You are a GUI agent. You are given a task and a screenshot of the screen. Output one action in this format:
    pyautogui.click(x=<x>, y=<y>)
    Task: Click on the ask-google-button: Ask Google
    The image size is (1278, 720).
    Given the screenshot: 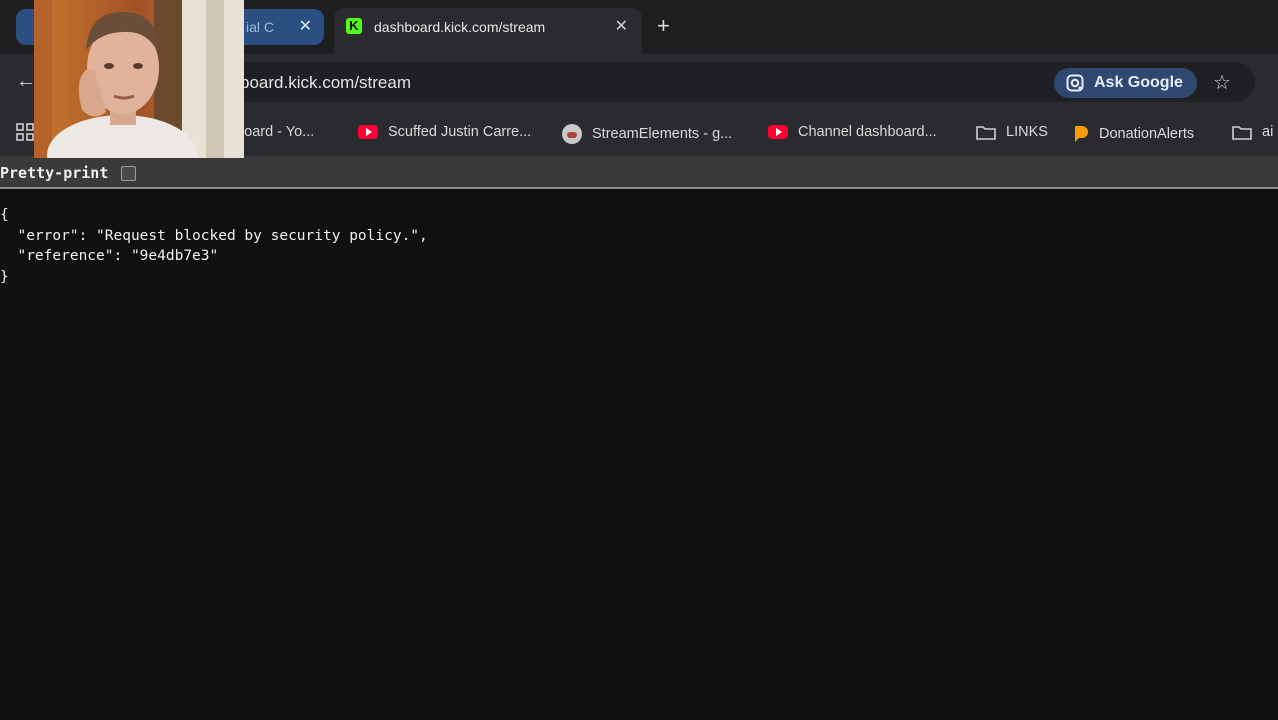 What is the action you would take?
    pyautogui.click(x=1125, y=83)
    